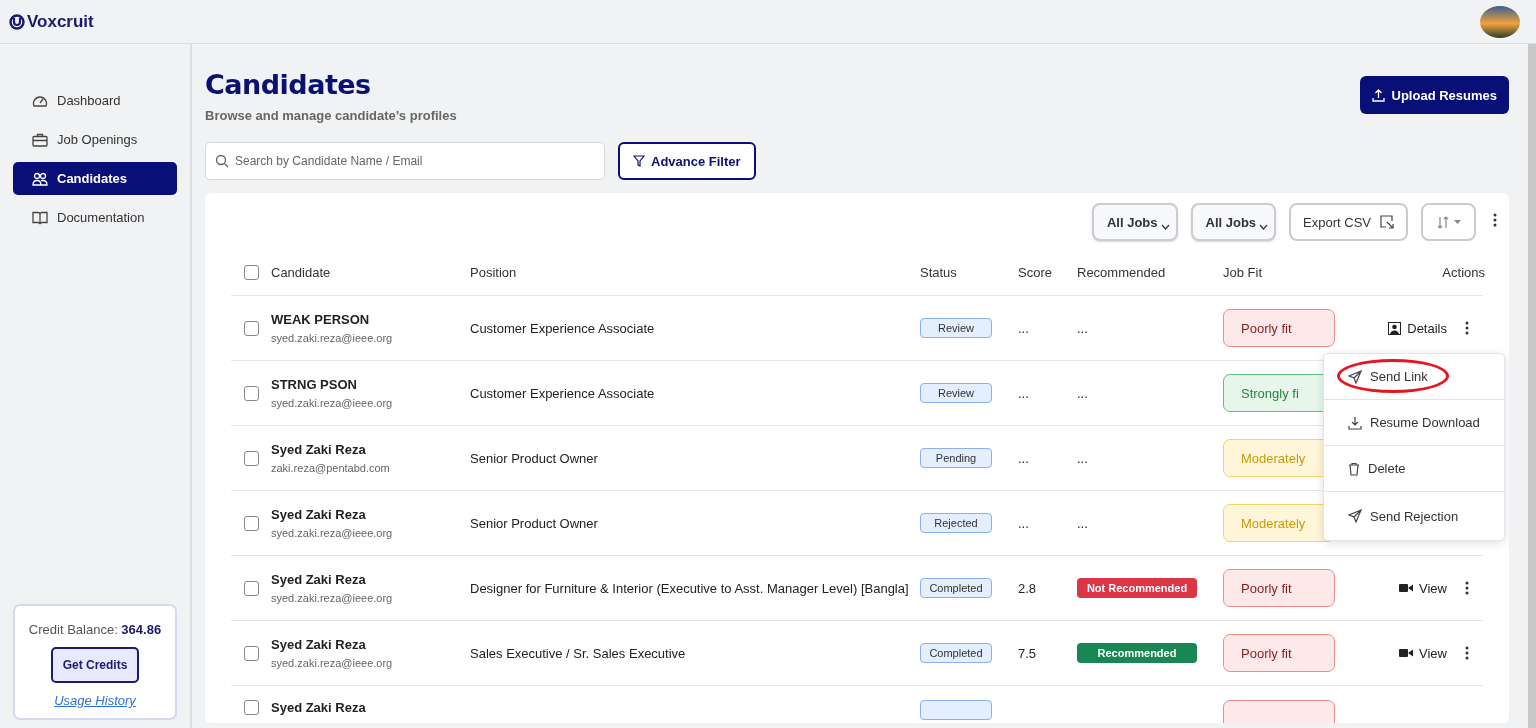 The image size is (1536, 728). What do you see at coordinates (95, 217) in the screenshot?
I see `sidebar-item: Documentation` at bounding box center [95, 217].